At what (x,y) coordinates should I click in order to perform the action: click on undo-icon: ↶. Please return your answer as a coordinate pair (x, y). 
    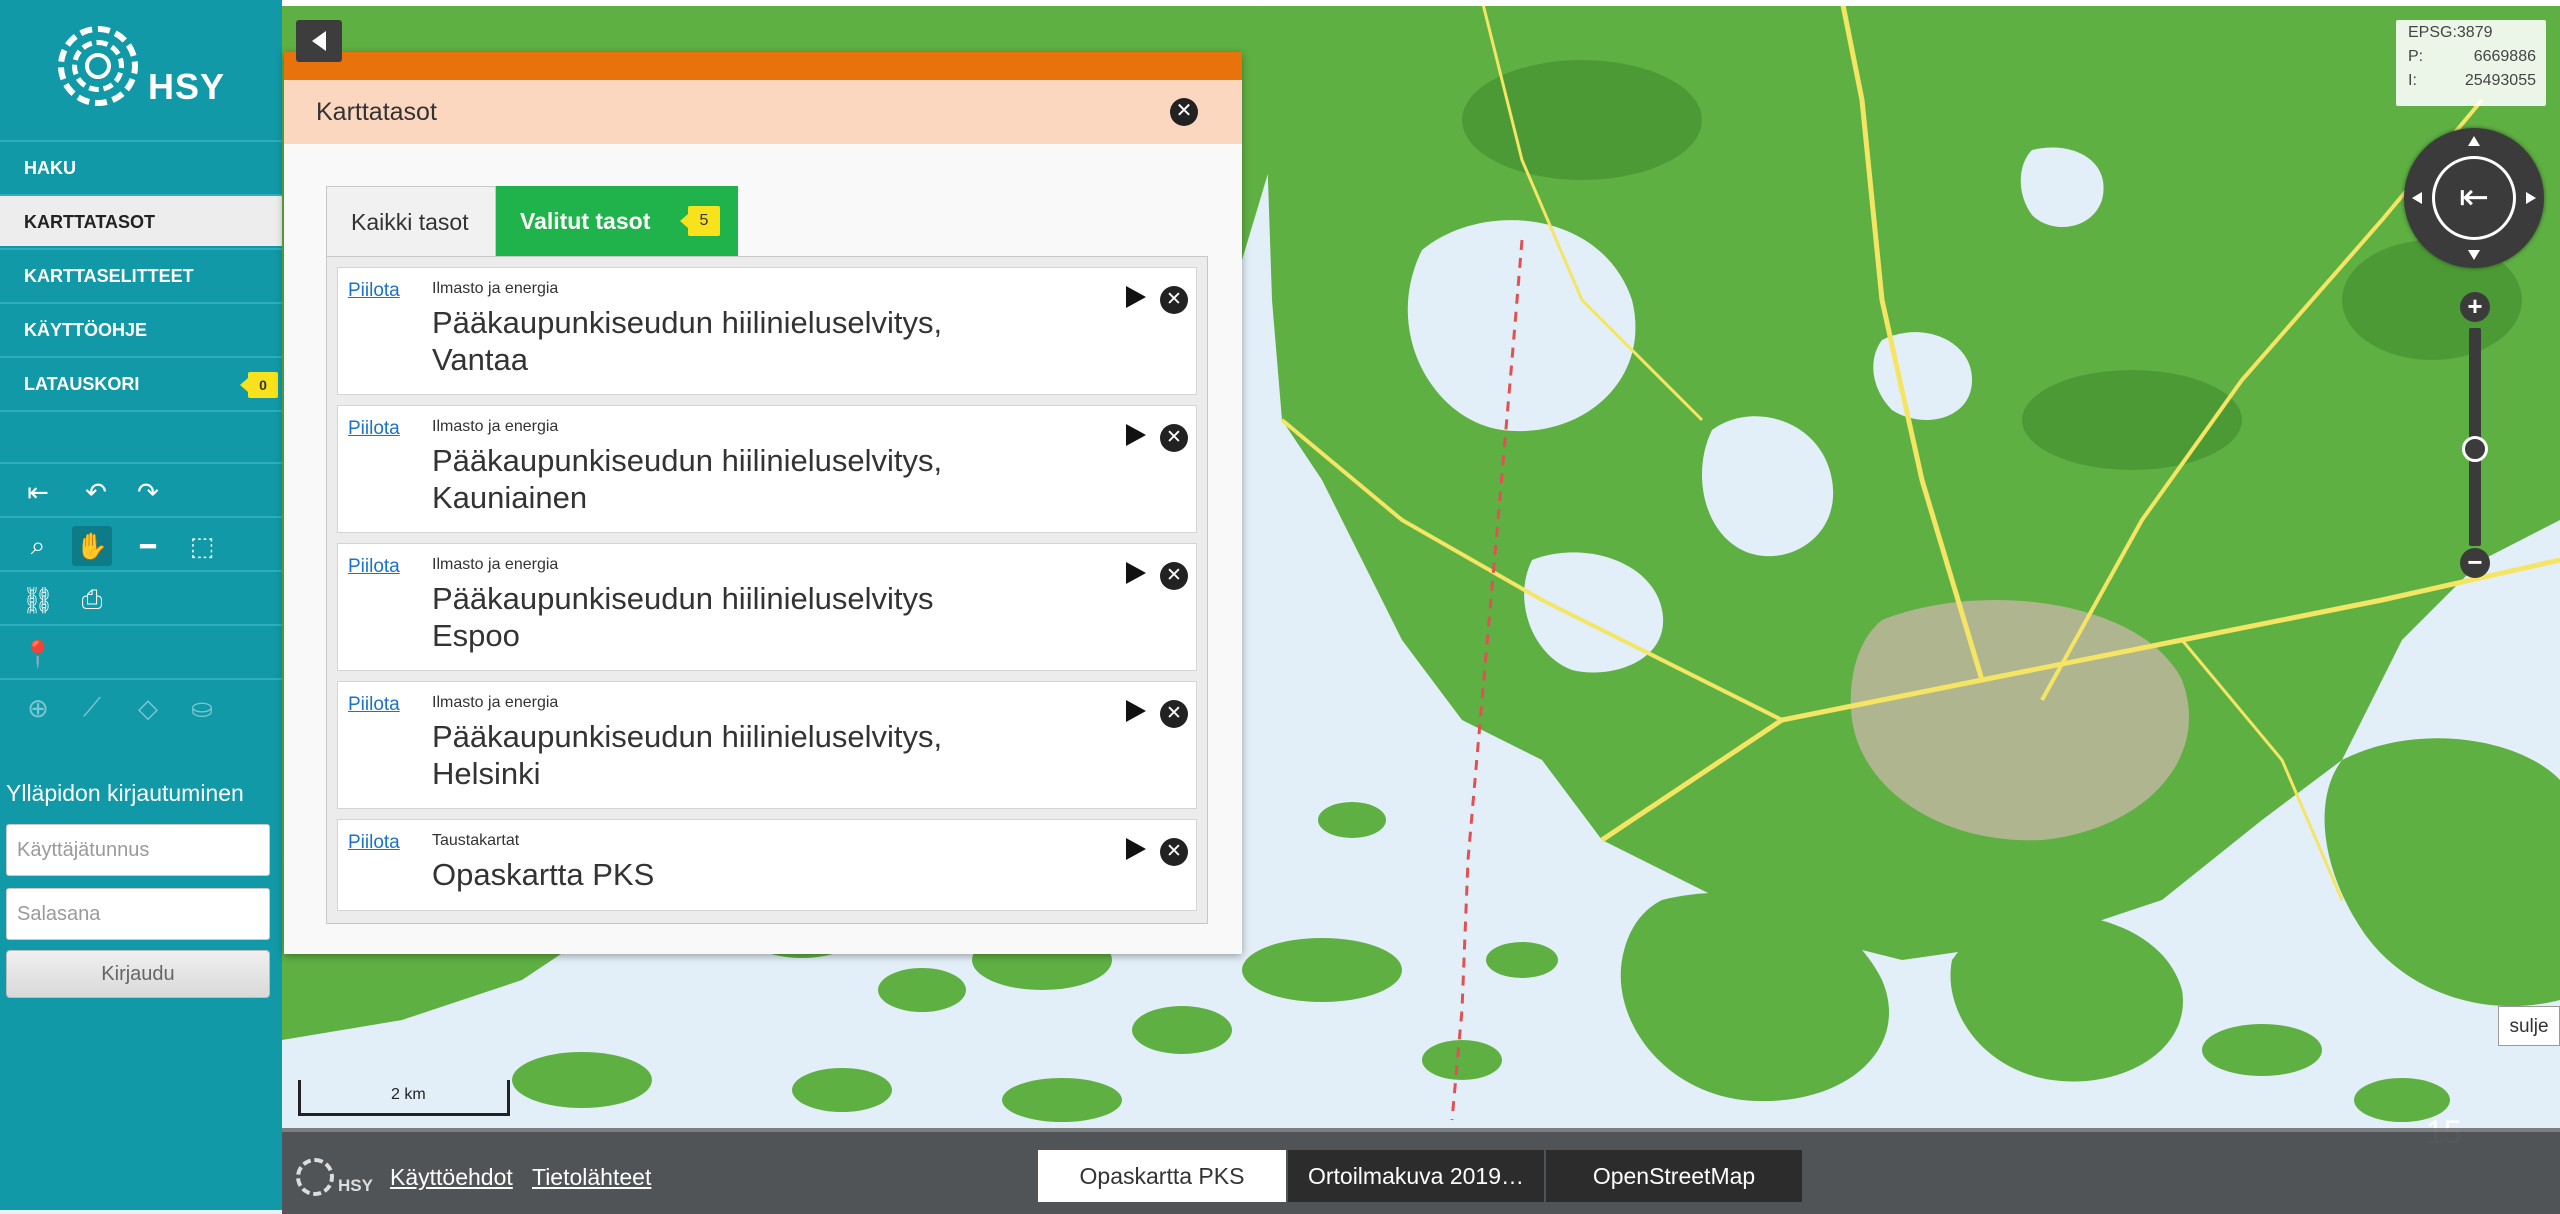
    Looking at the image, I should click on (96, 492).